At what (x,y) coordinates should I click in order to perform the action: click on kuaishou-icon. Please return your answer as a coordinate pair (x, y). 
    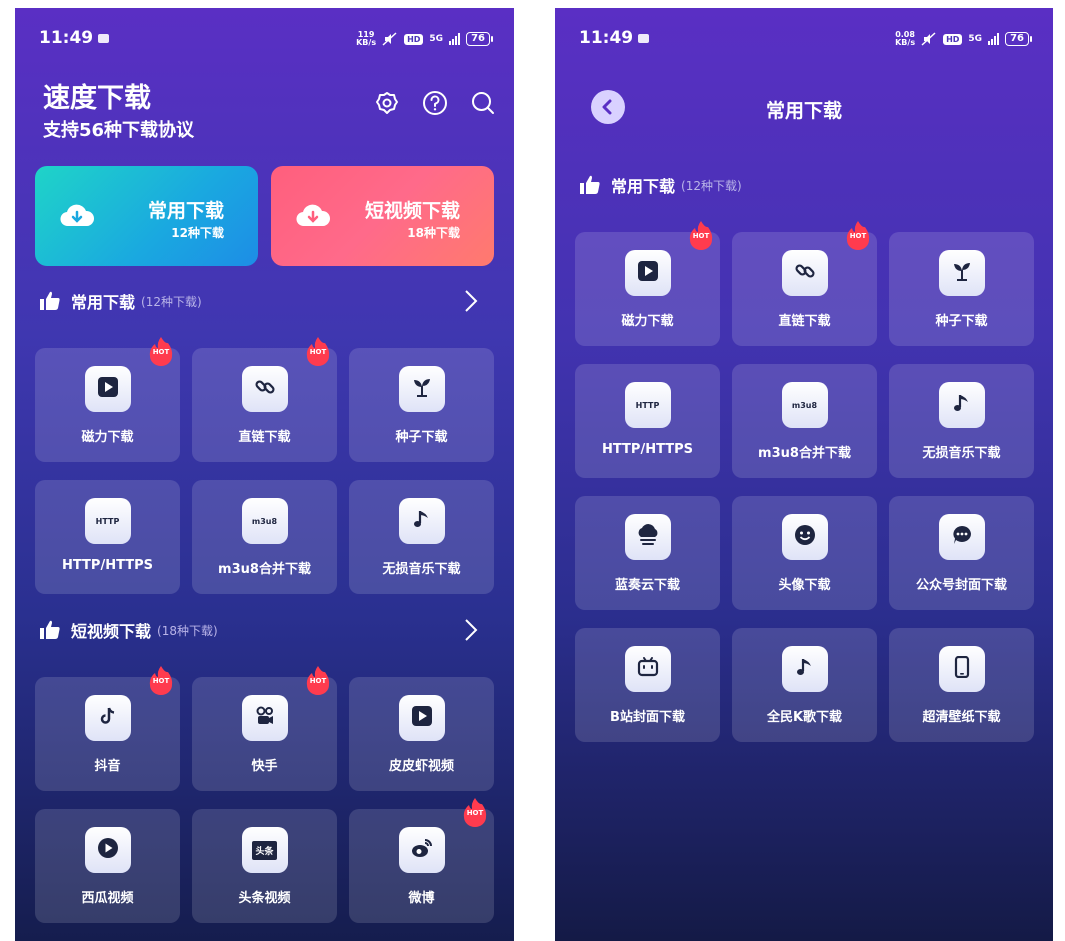
    Looking at the image, I should click on (265, 718).